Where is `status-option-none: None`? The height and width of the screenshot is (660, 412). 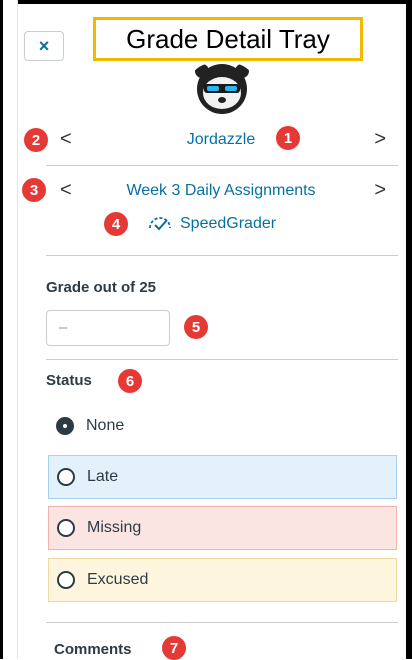 status-option-none: None is located at coordinates (222, 426).